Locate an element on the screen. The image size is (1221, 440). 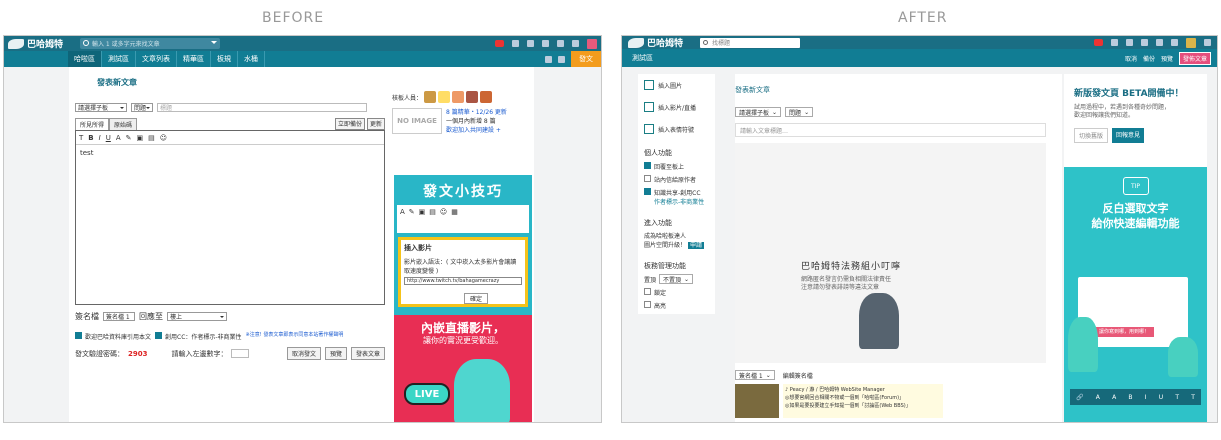
lock-checkbox is located at coordinates (647, 291).